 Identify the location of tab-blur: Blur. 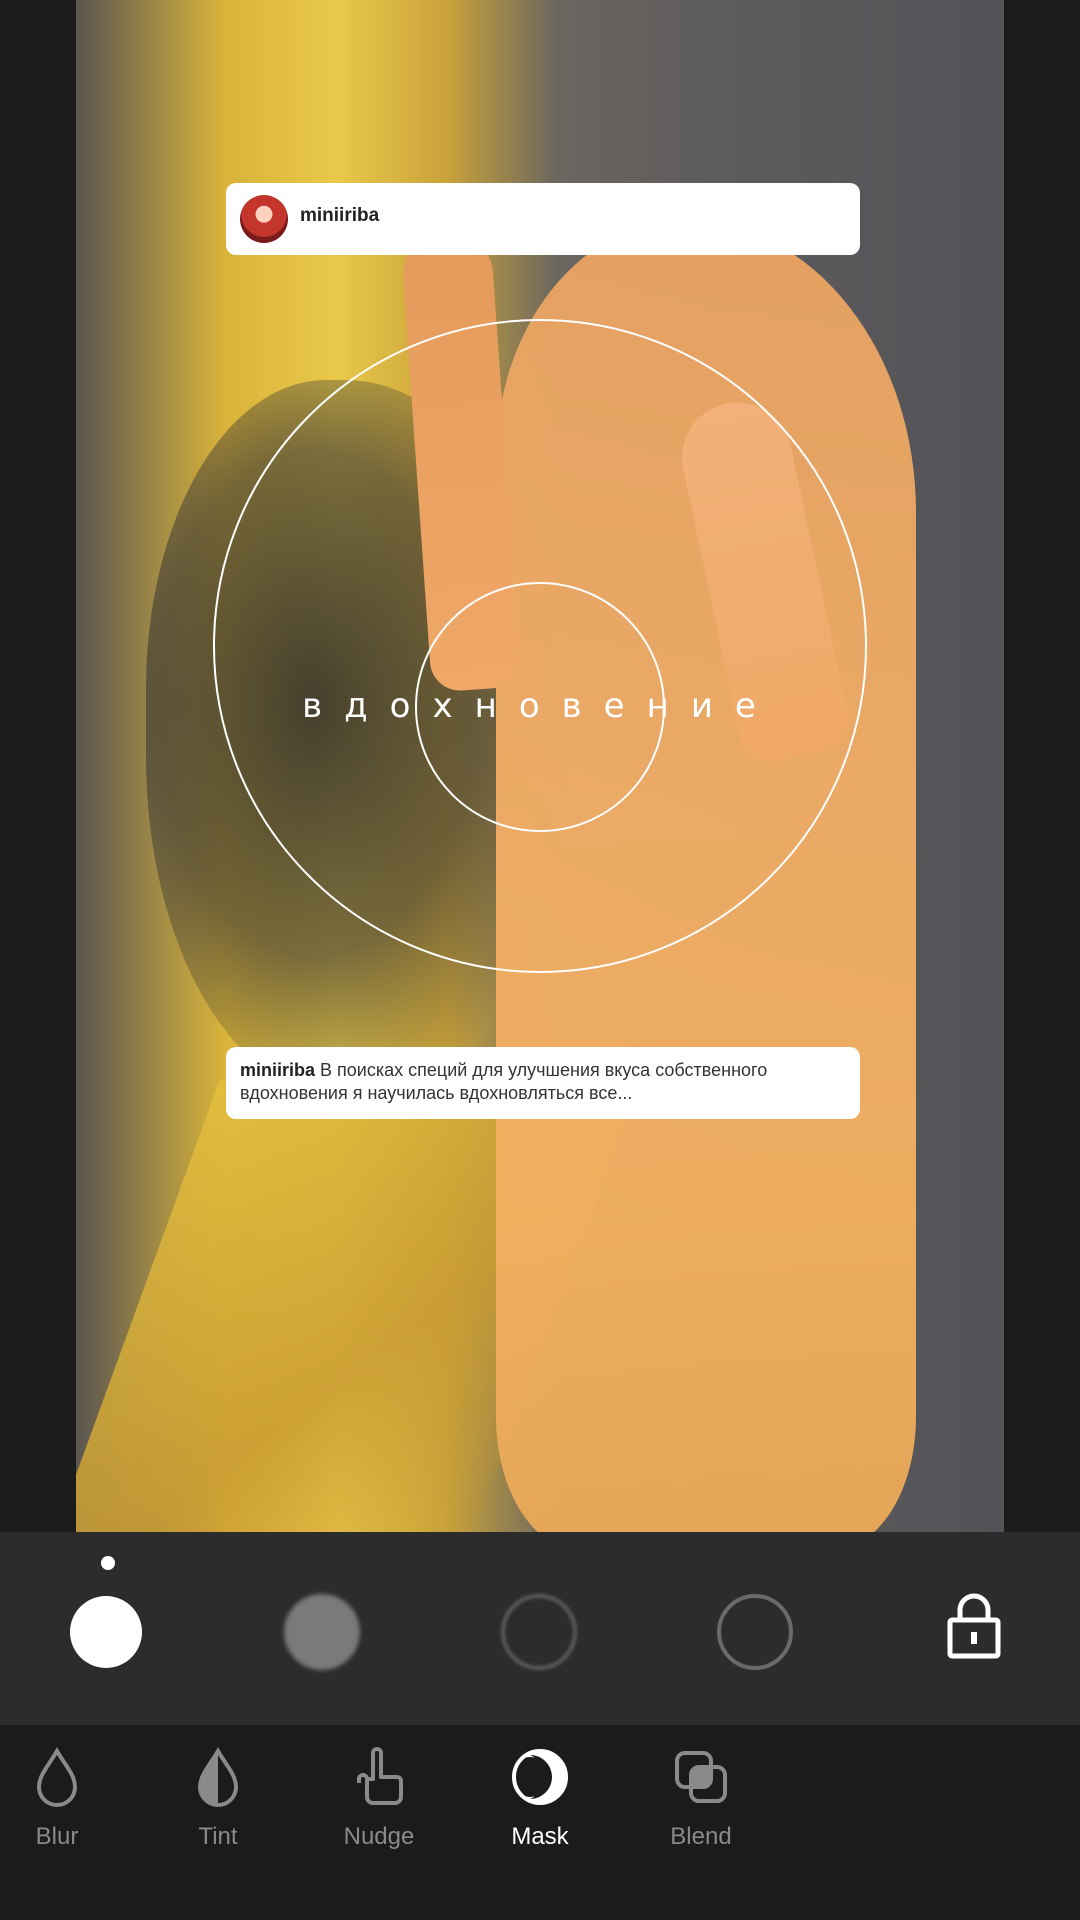
(58, 1815).